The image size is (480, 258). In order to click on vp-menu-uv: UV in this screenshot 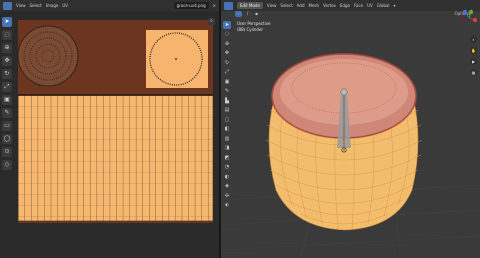, I will do `click(370, 5)`.